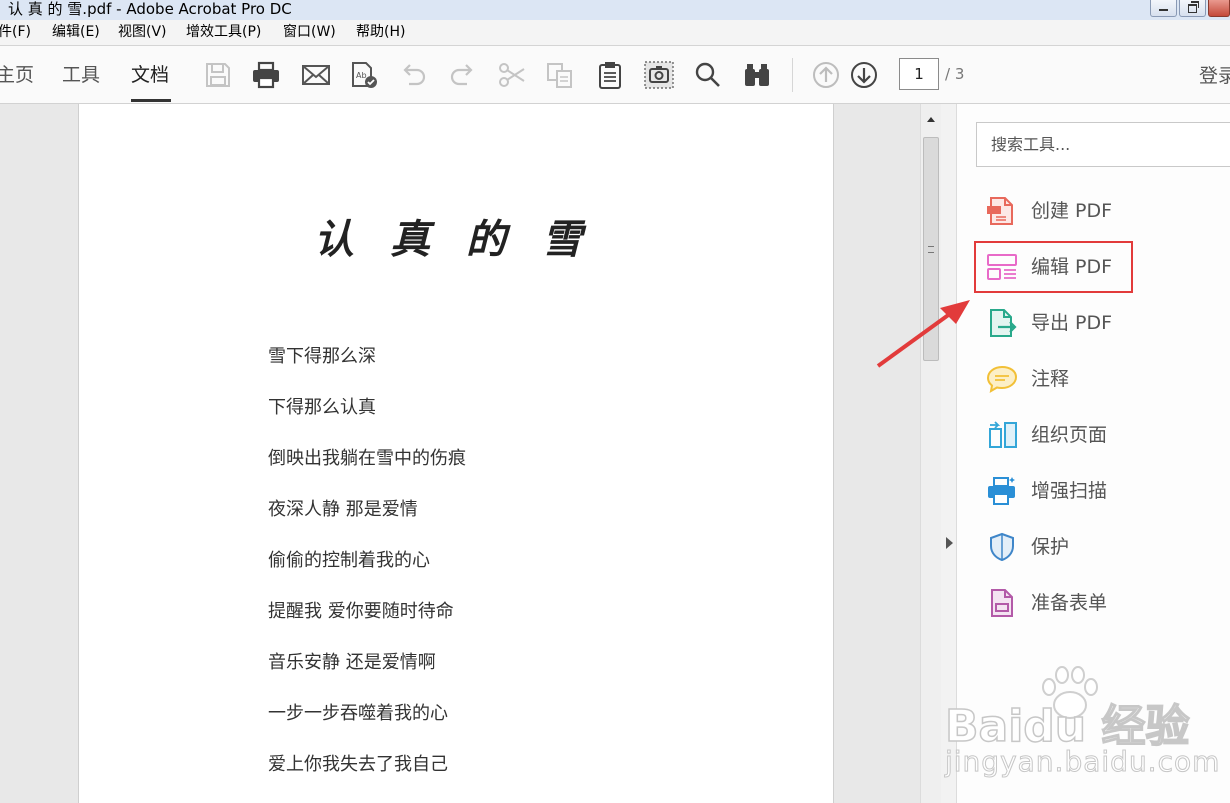 This screenshot has height=803, width=1230. I want to click on toolbar: 主页 工具 文档 Ab / 3 登录, so click(615, 75).